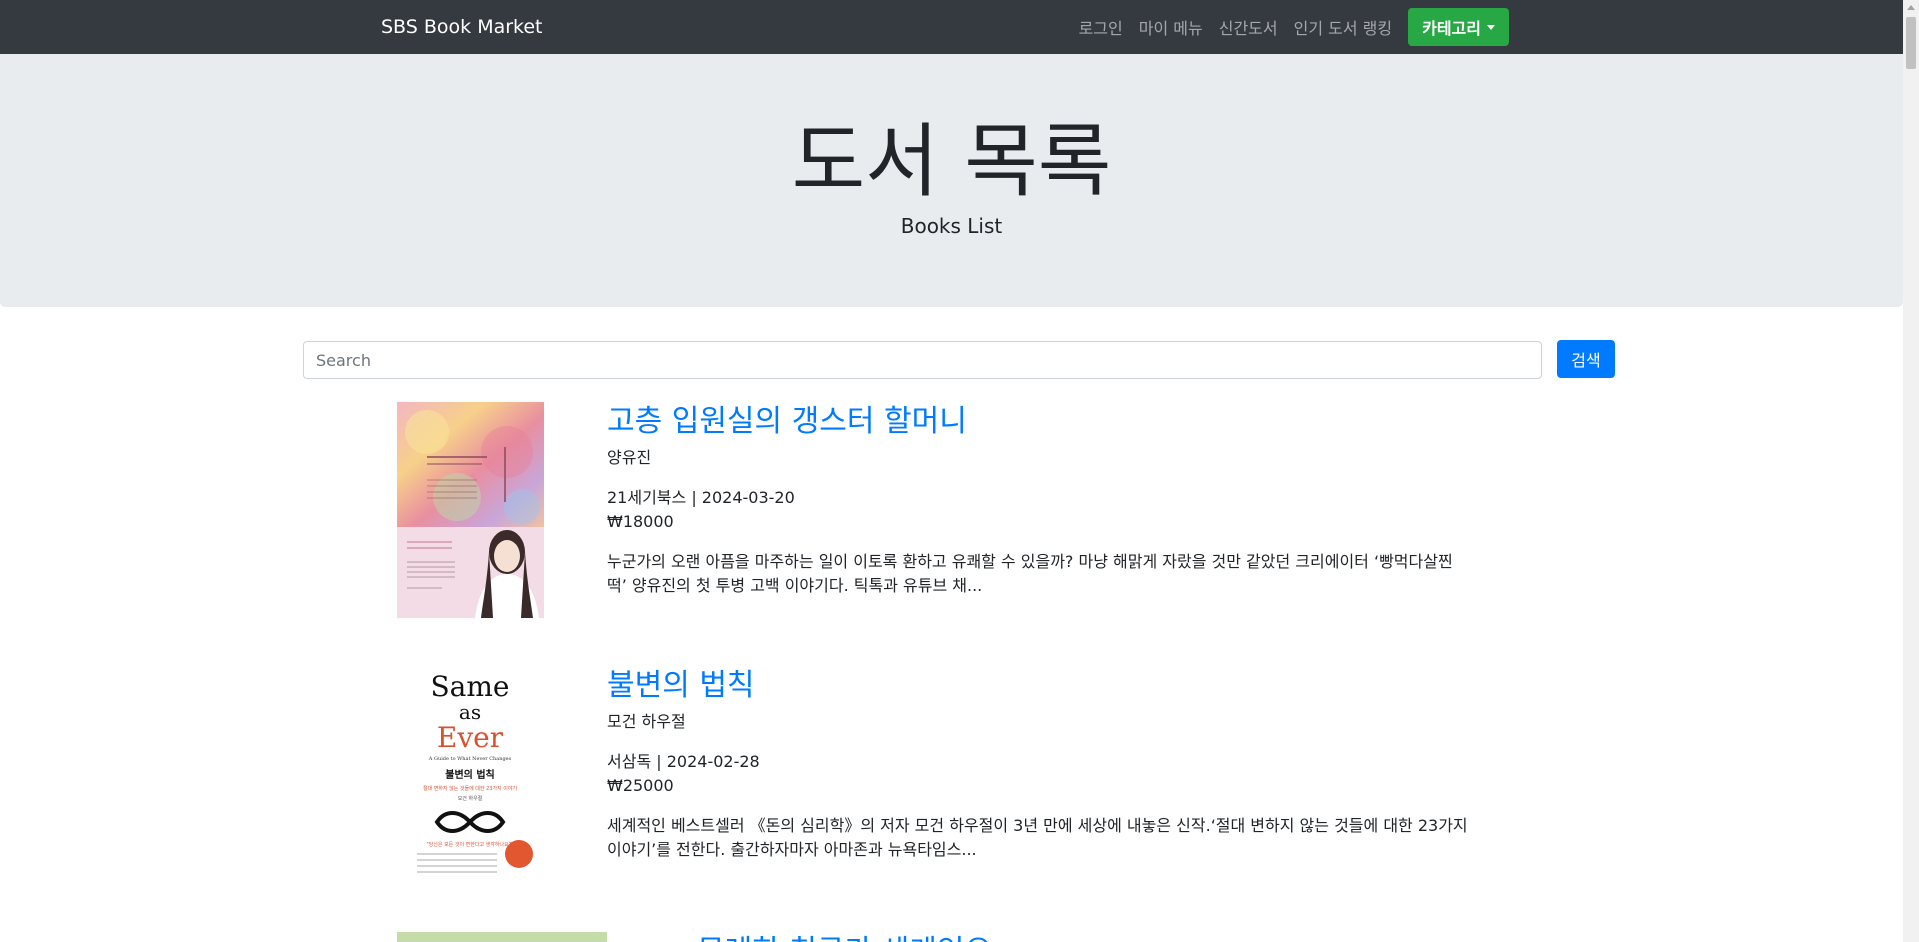 The width and height of the screenshot is (1919, 942). What do you see at coordinates (1343, 27) in the screenshot?
I see `nav-link-popular-ranking: 인기 도서 랭킹` at bounding box center [1343, 27].